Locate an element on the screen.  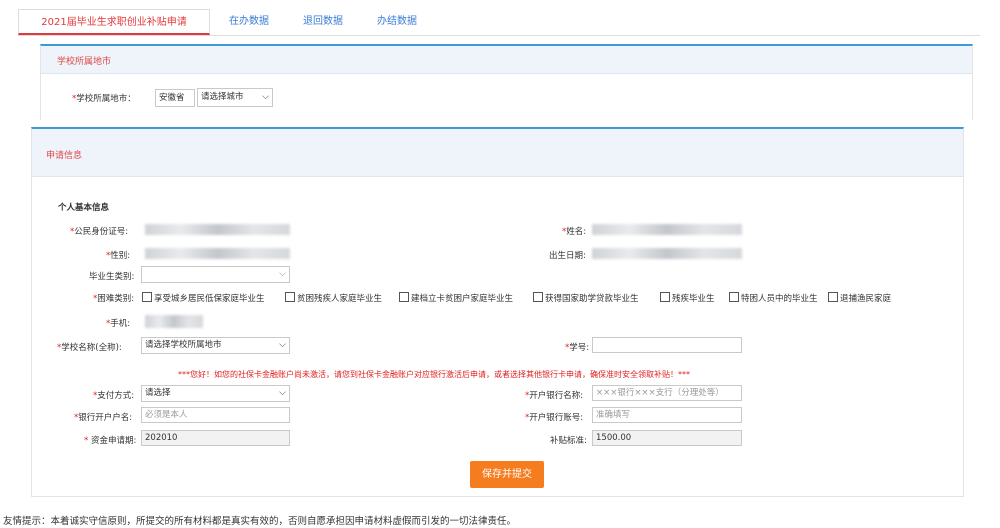
school-city-panel-title: 学校所属地市 is located at coordinates (84, 62).